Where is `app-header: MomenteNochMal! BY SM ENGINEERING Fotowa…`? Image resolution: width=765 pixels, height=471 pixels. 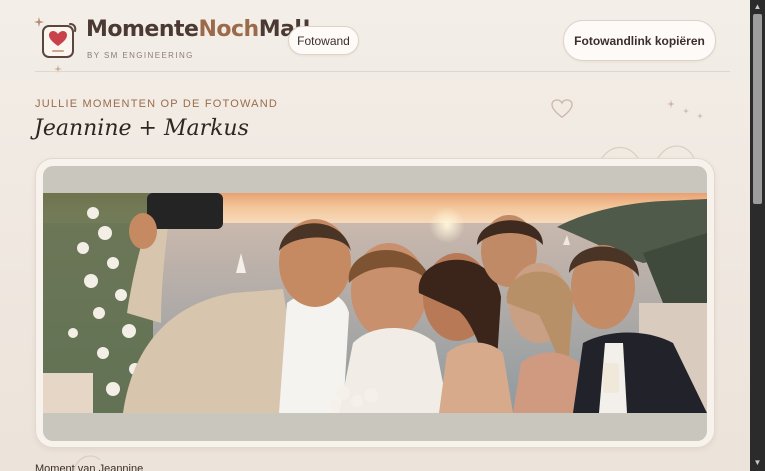
app-header: MomenteNochMal! BY SM ENGINEERING Fotowa… is located at coordinates (375, 36).